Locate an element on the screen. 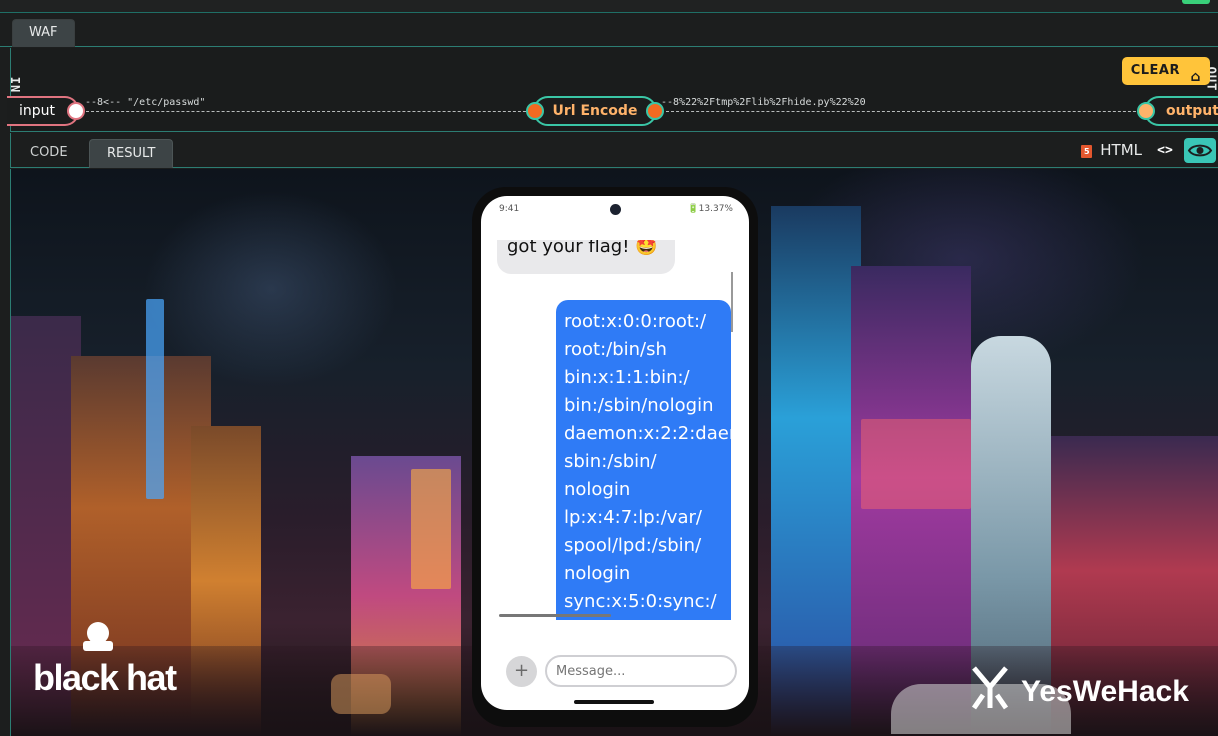  incoming-message-bubble: got your flag! 🤩 is located at coordinates (586, 257).